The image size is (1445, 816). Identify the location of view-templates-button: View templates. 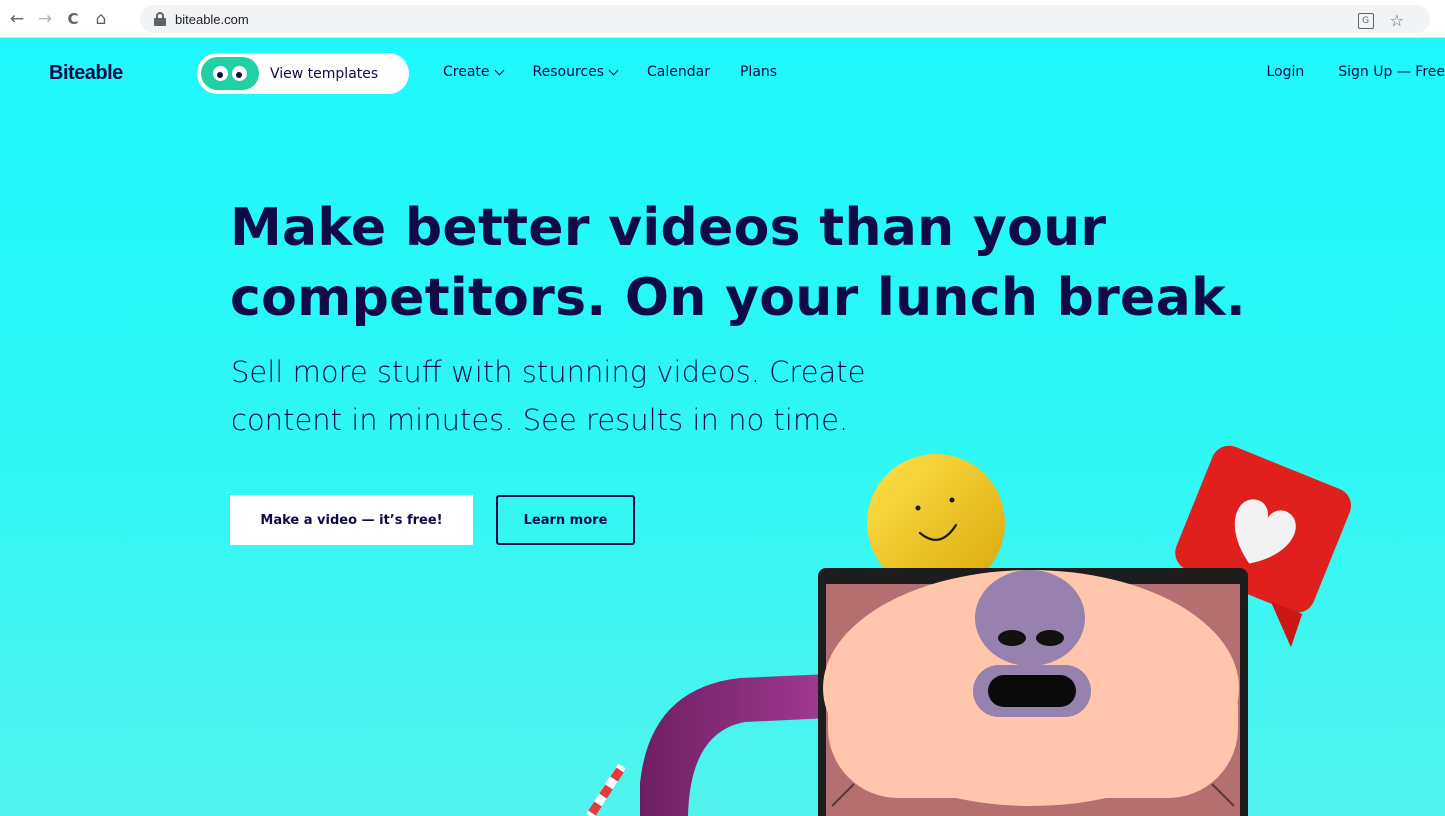
(303, 73).